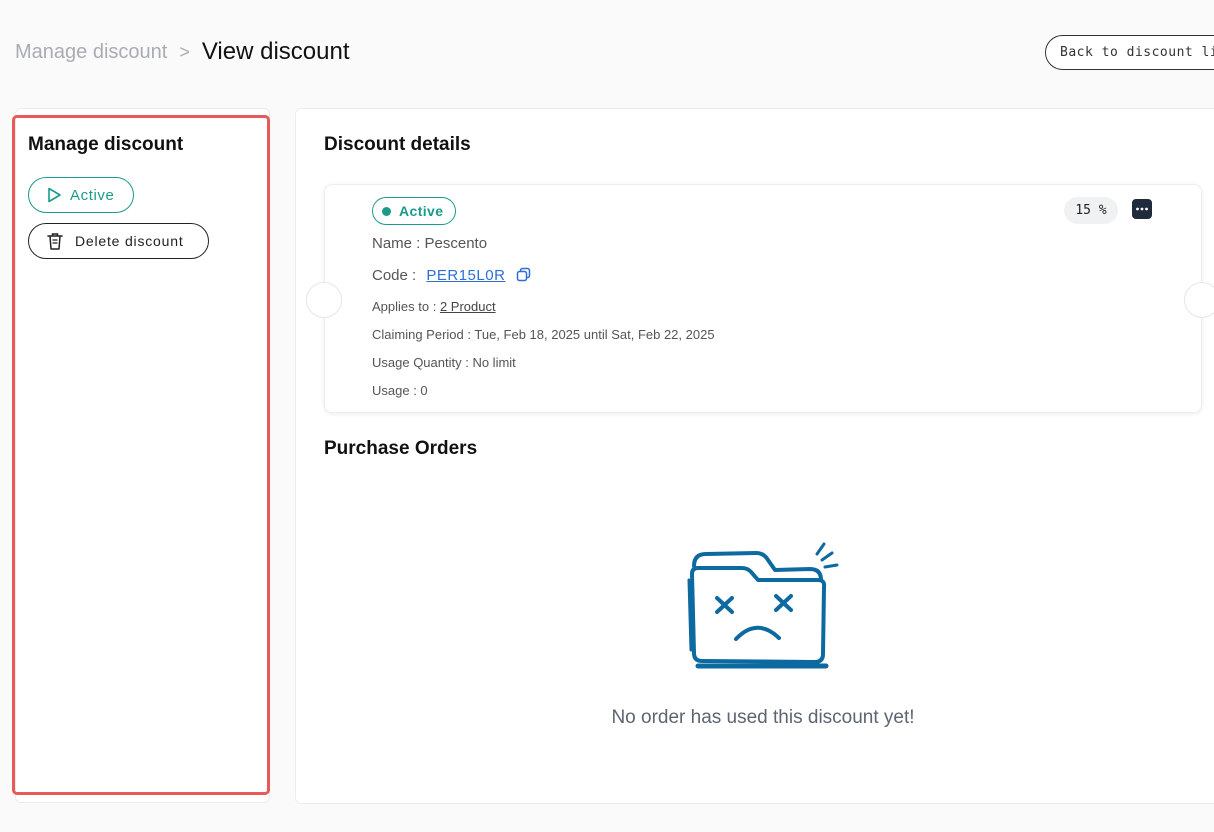 This screenshot has width=1214, height=832. What do you see at coordinates (424, 390) in the screenshot?
I see `usage-value: 0` at bounding box center [424, 390].